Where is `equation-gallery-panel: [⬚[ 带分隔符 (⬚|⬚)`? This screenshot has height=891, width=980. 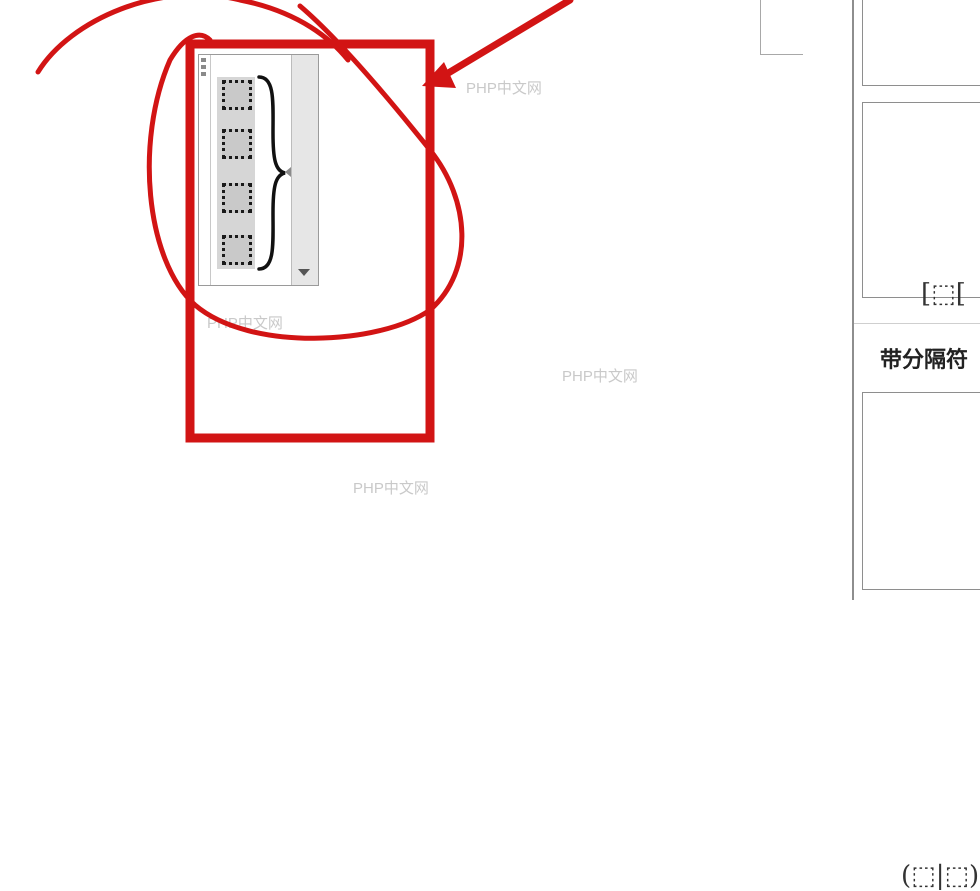 equation-gallery-panel: [⬚[ 带分隔符 (⬚|⬚) is located at coordinates (916, 445).